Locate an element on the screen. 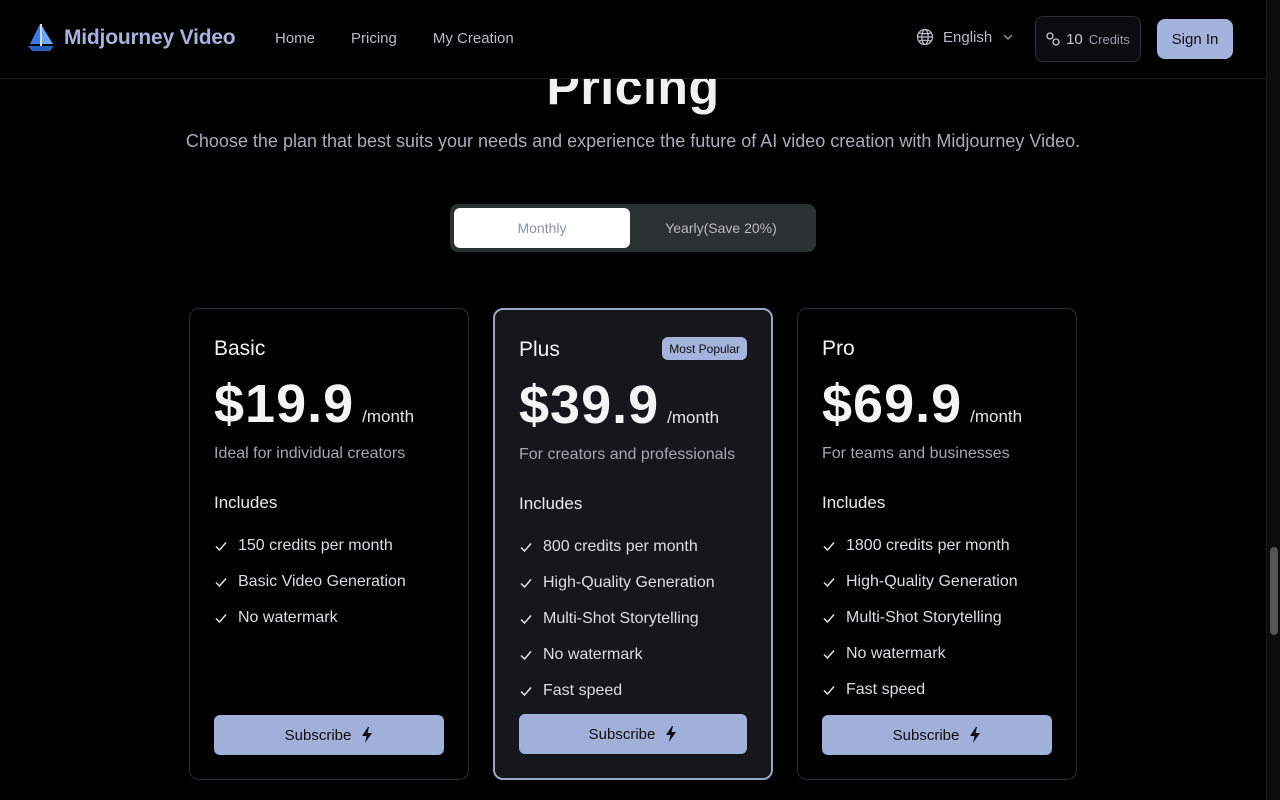 Image resolution: width=1280 pixels, height=800 pixels. subscribe-button-basic: Subscribe is located at coordinates (329, 735).